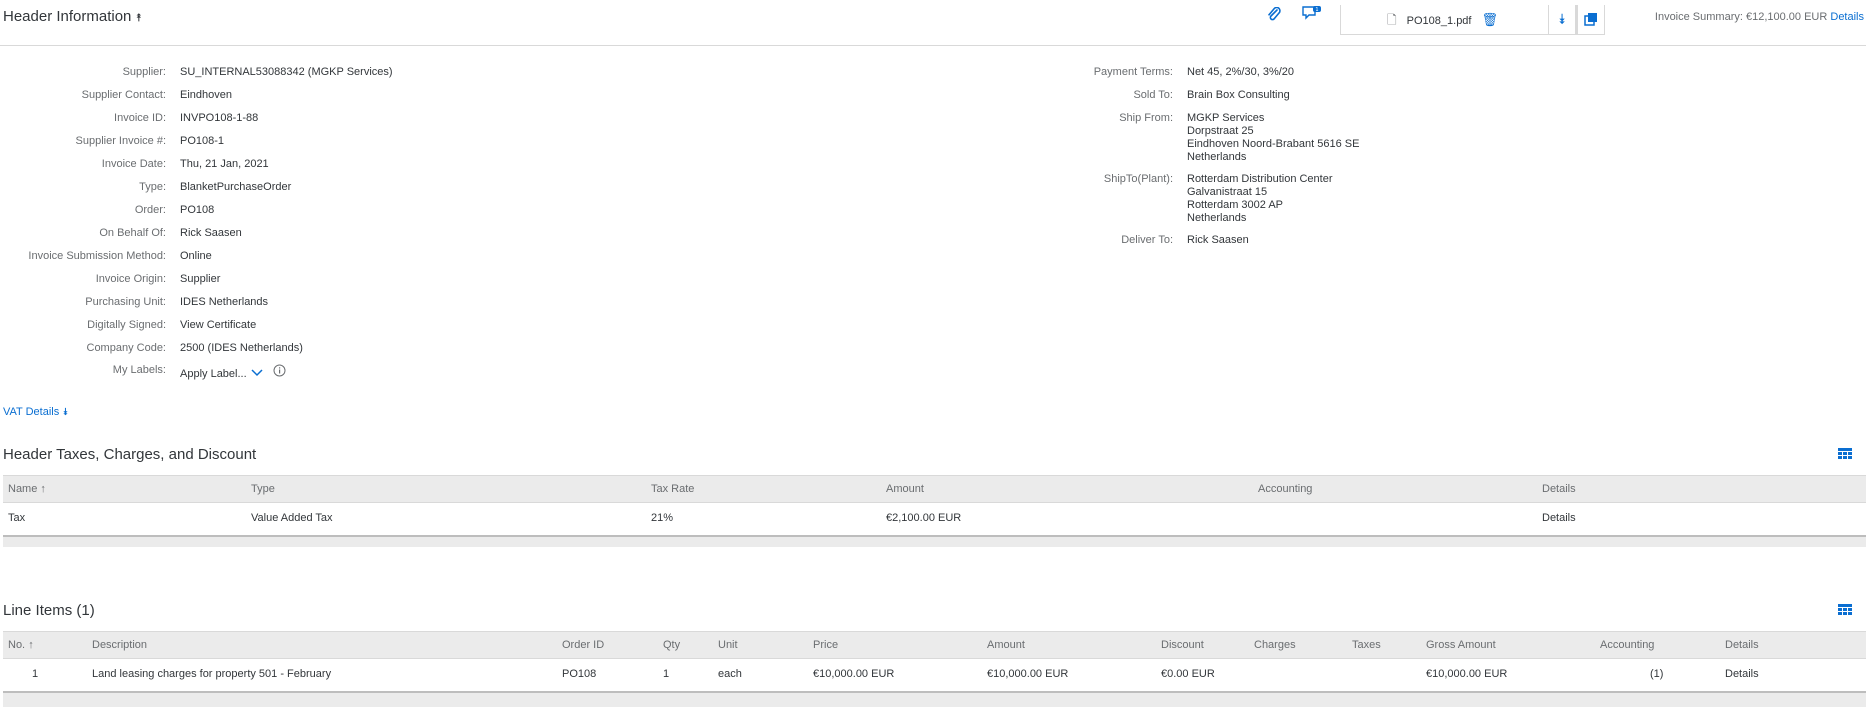 Image resolution: width=1866 pixels, height=707 pixels. Describe the element at coordinates (241, 348) in the screenshot. I see `field-value-link: 2500 (IDES Netherlands)` at that location.